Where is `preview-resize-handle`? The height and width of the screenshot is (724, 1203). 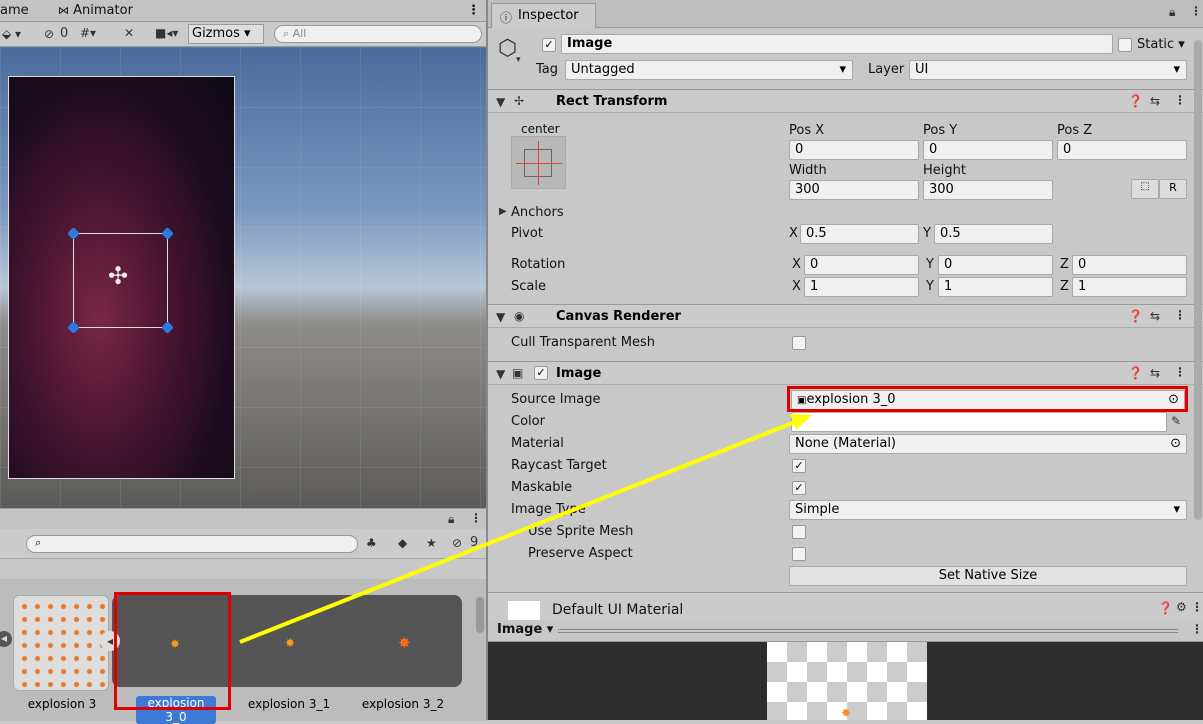 preview-resize-handle is located at coordinates (868, 631).